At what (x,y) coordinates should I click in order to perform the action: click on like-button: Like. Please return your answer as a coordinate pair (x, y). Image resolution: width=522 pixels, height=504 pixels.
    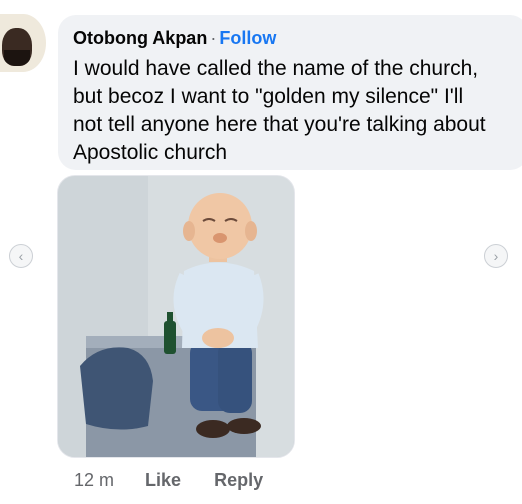
    Looking at the image, I should click on (163, 480).